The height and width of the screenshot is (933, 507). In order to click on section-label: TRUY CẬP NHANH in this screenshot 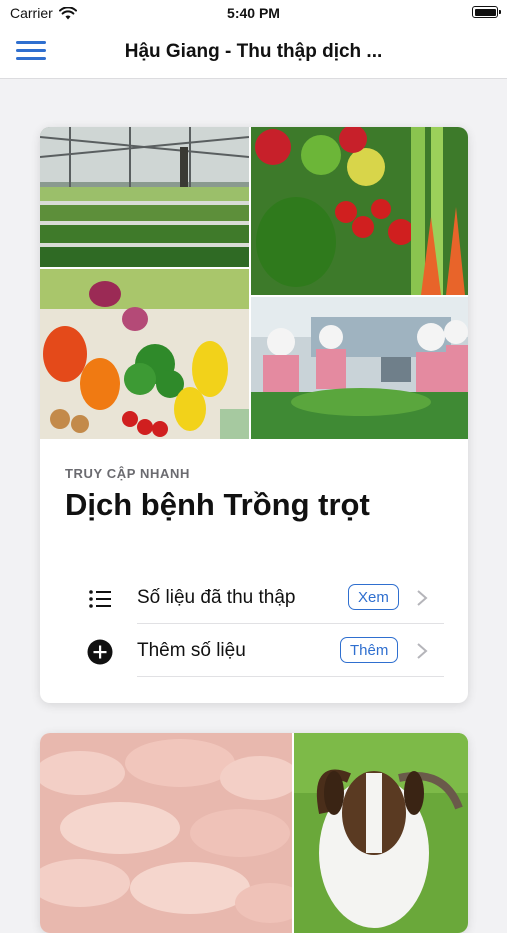, I will do `click(127, 473)`.